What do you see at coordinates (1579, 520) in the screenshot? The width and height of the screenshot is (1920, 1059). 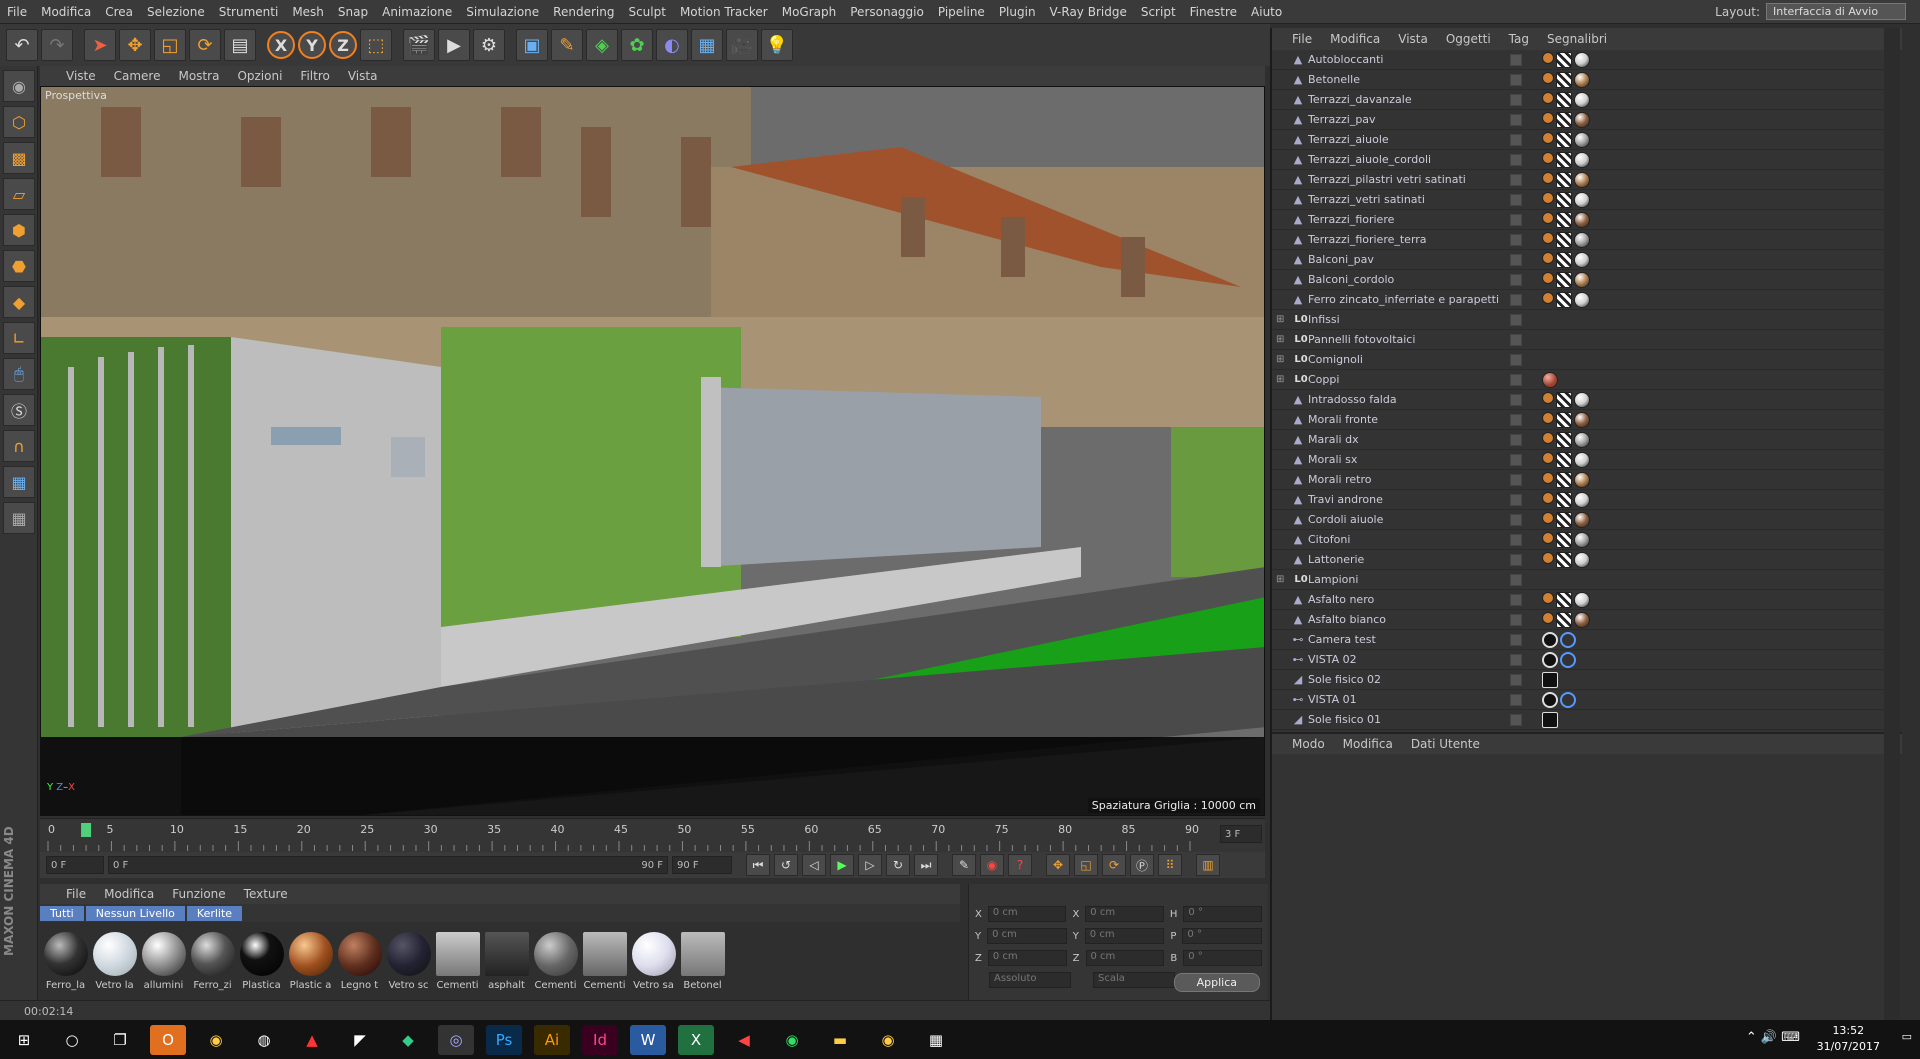 I see `object-row: ▲ Cordoli aiuole` at bounding box center [1579, 520].